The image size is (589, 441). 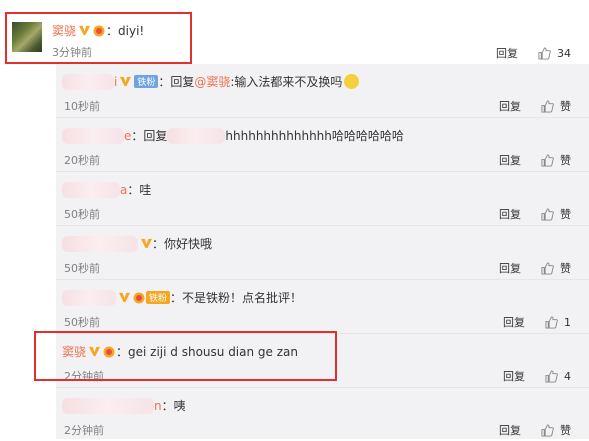 I want to click on timestamp: 20秒前, so click(x=82, y=160).